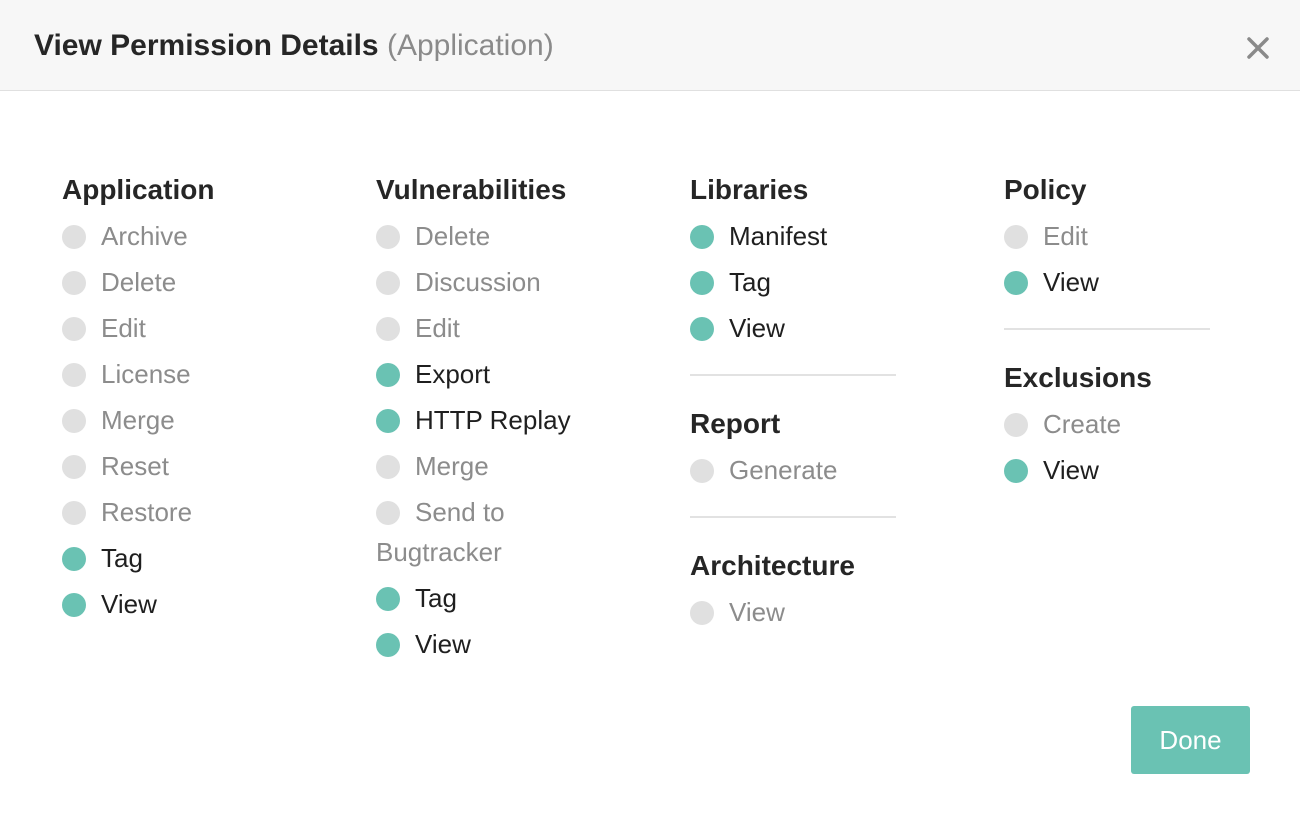 The image size is (1300, 832). Describe the element at coordinates (439, 552) in the screenshot. I see `permission-label-line-2: Bugtracker` at that location.